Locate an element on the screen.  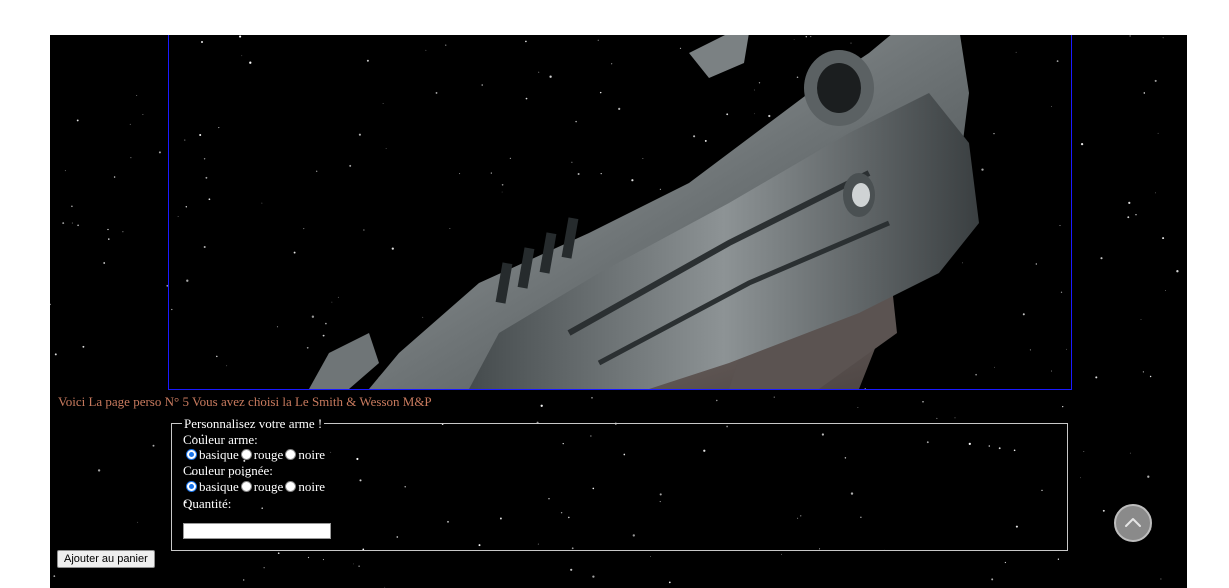
weapon-color-rouge-label: rouge is located at coordinates (268, 454).